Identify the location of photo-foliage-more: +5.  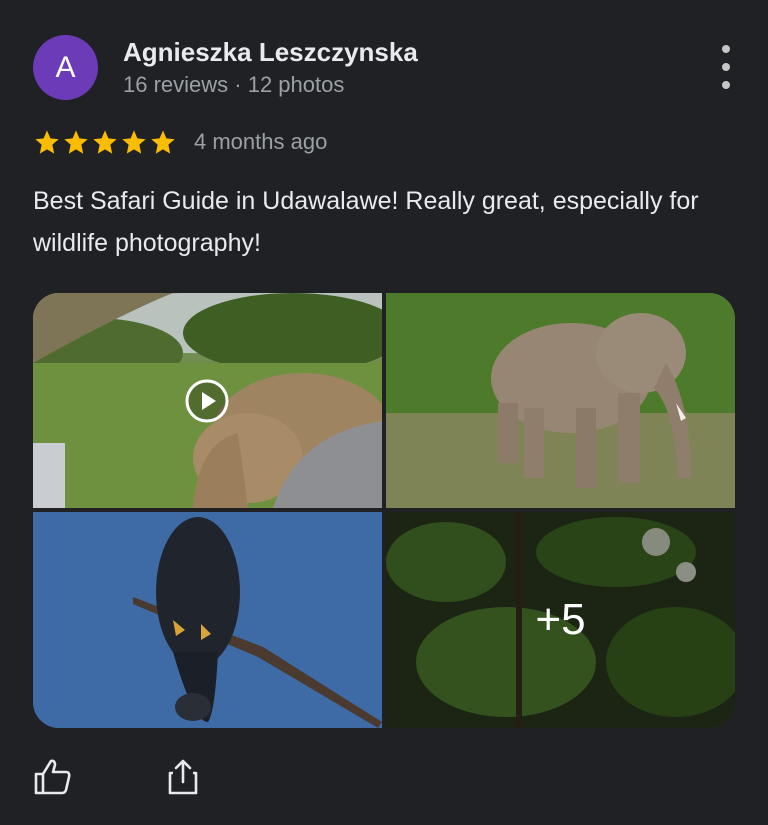
(560, 620).